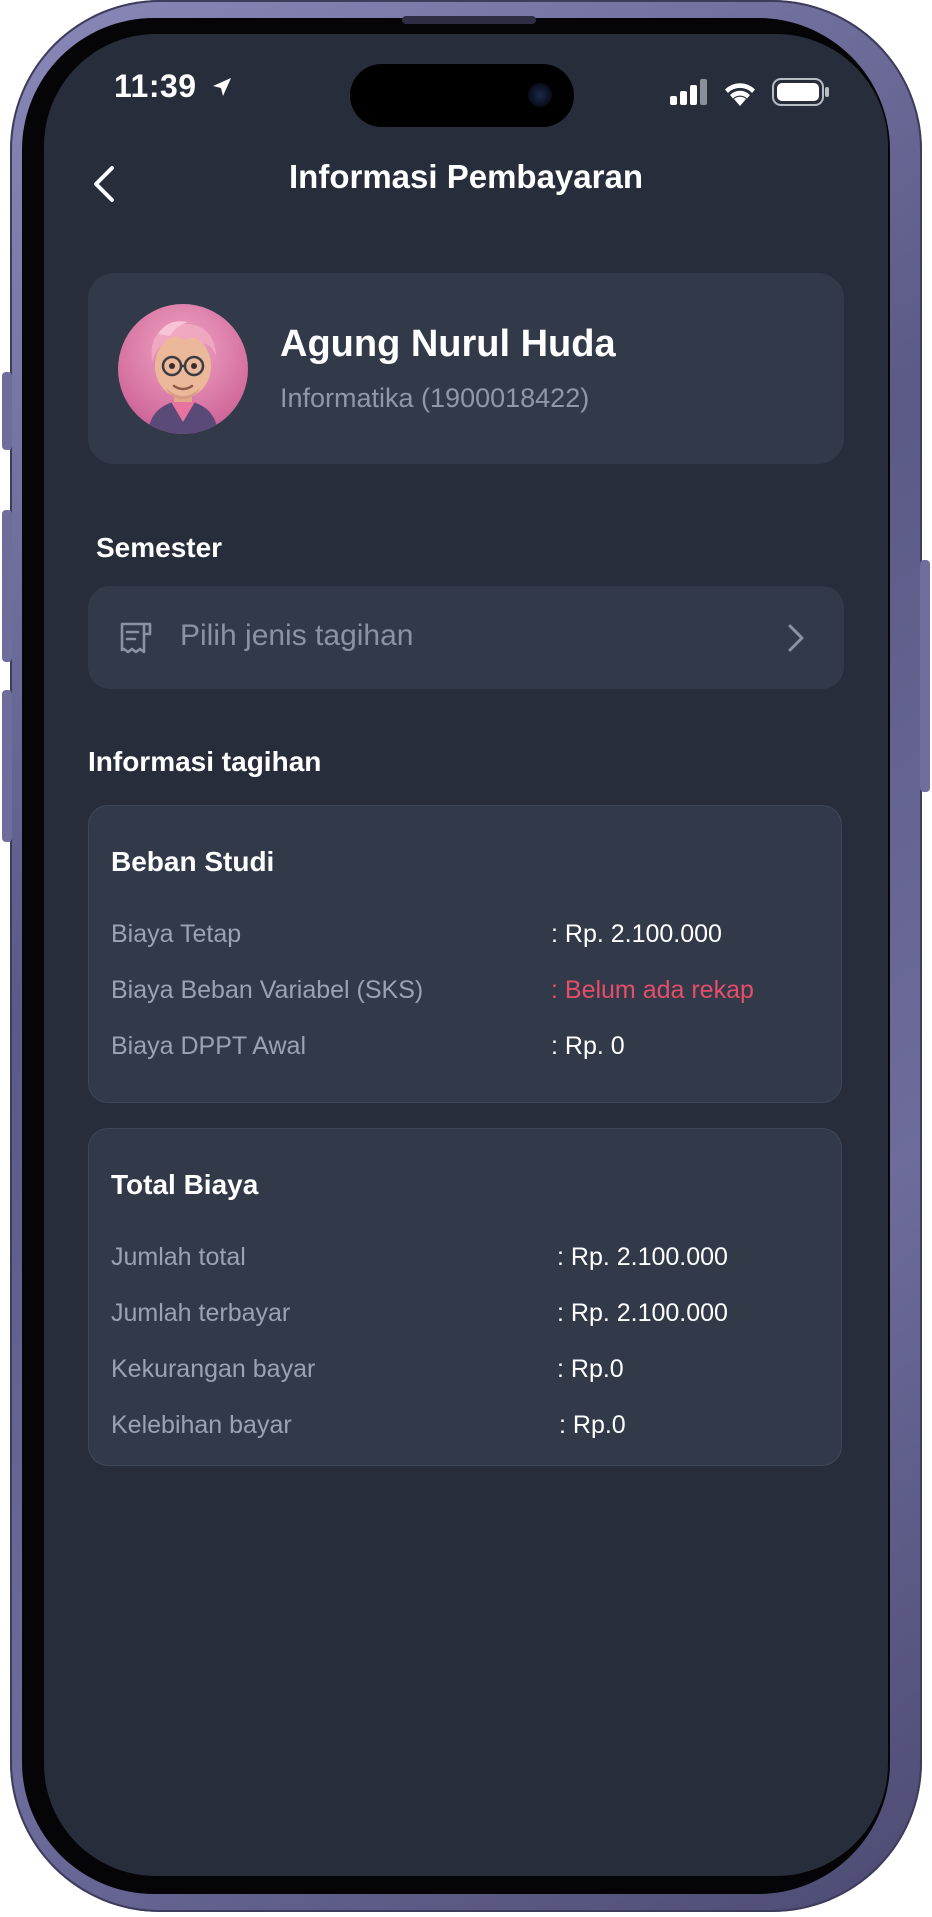 The image size is (932, 1917). Describe the element at coordinates (7, 766) in the screenshot. I see `volume-down-button` at that location.